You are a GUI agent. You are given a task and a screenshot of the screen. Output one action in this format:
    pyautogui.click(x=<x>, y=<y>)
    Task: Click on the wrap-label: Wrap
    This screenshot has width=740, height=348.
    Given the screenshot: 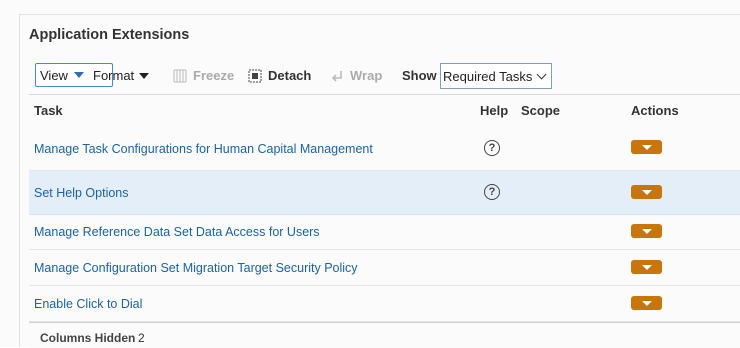 What is the action you would take?
    pyautogui.click(x=366, y=75)
    